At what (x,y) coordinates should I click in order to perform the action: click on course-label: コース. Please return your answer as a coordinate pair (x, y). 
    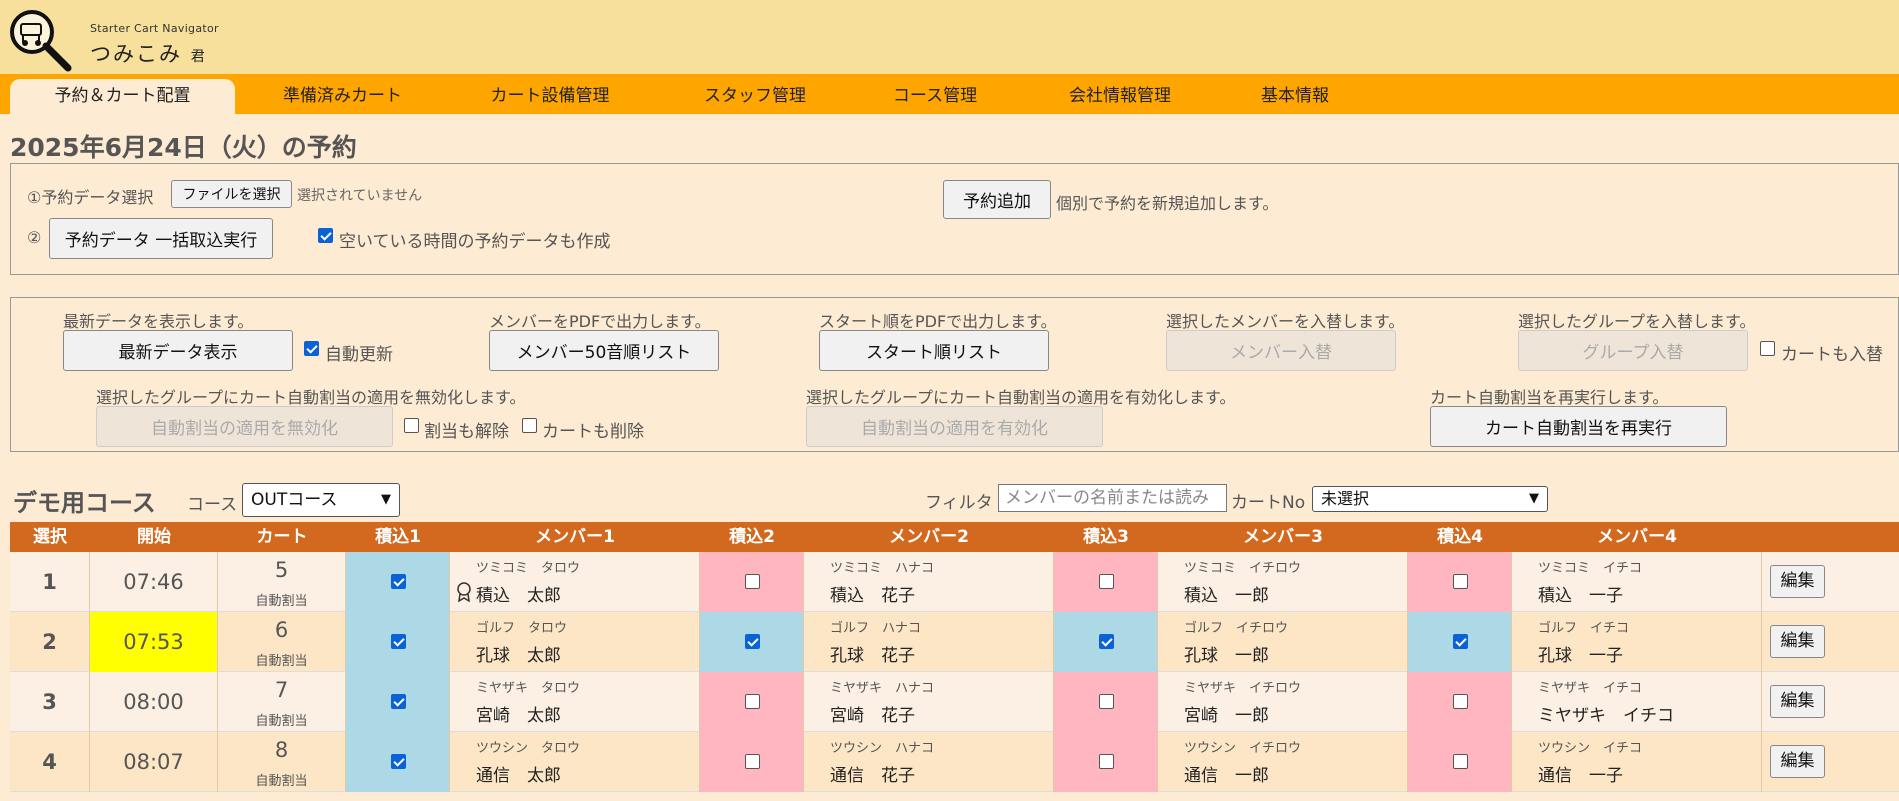
    Looking at the image, I should click on (212, 505).